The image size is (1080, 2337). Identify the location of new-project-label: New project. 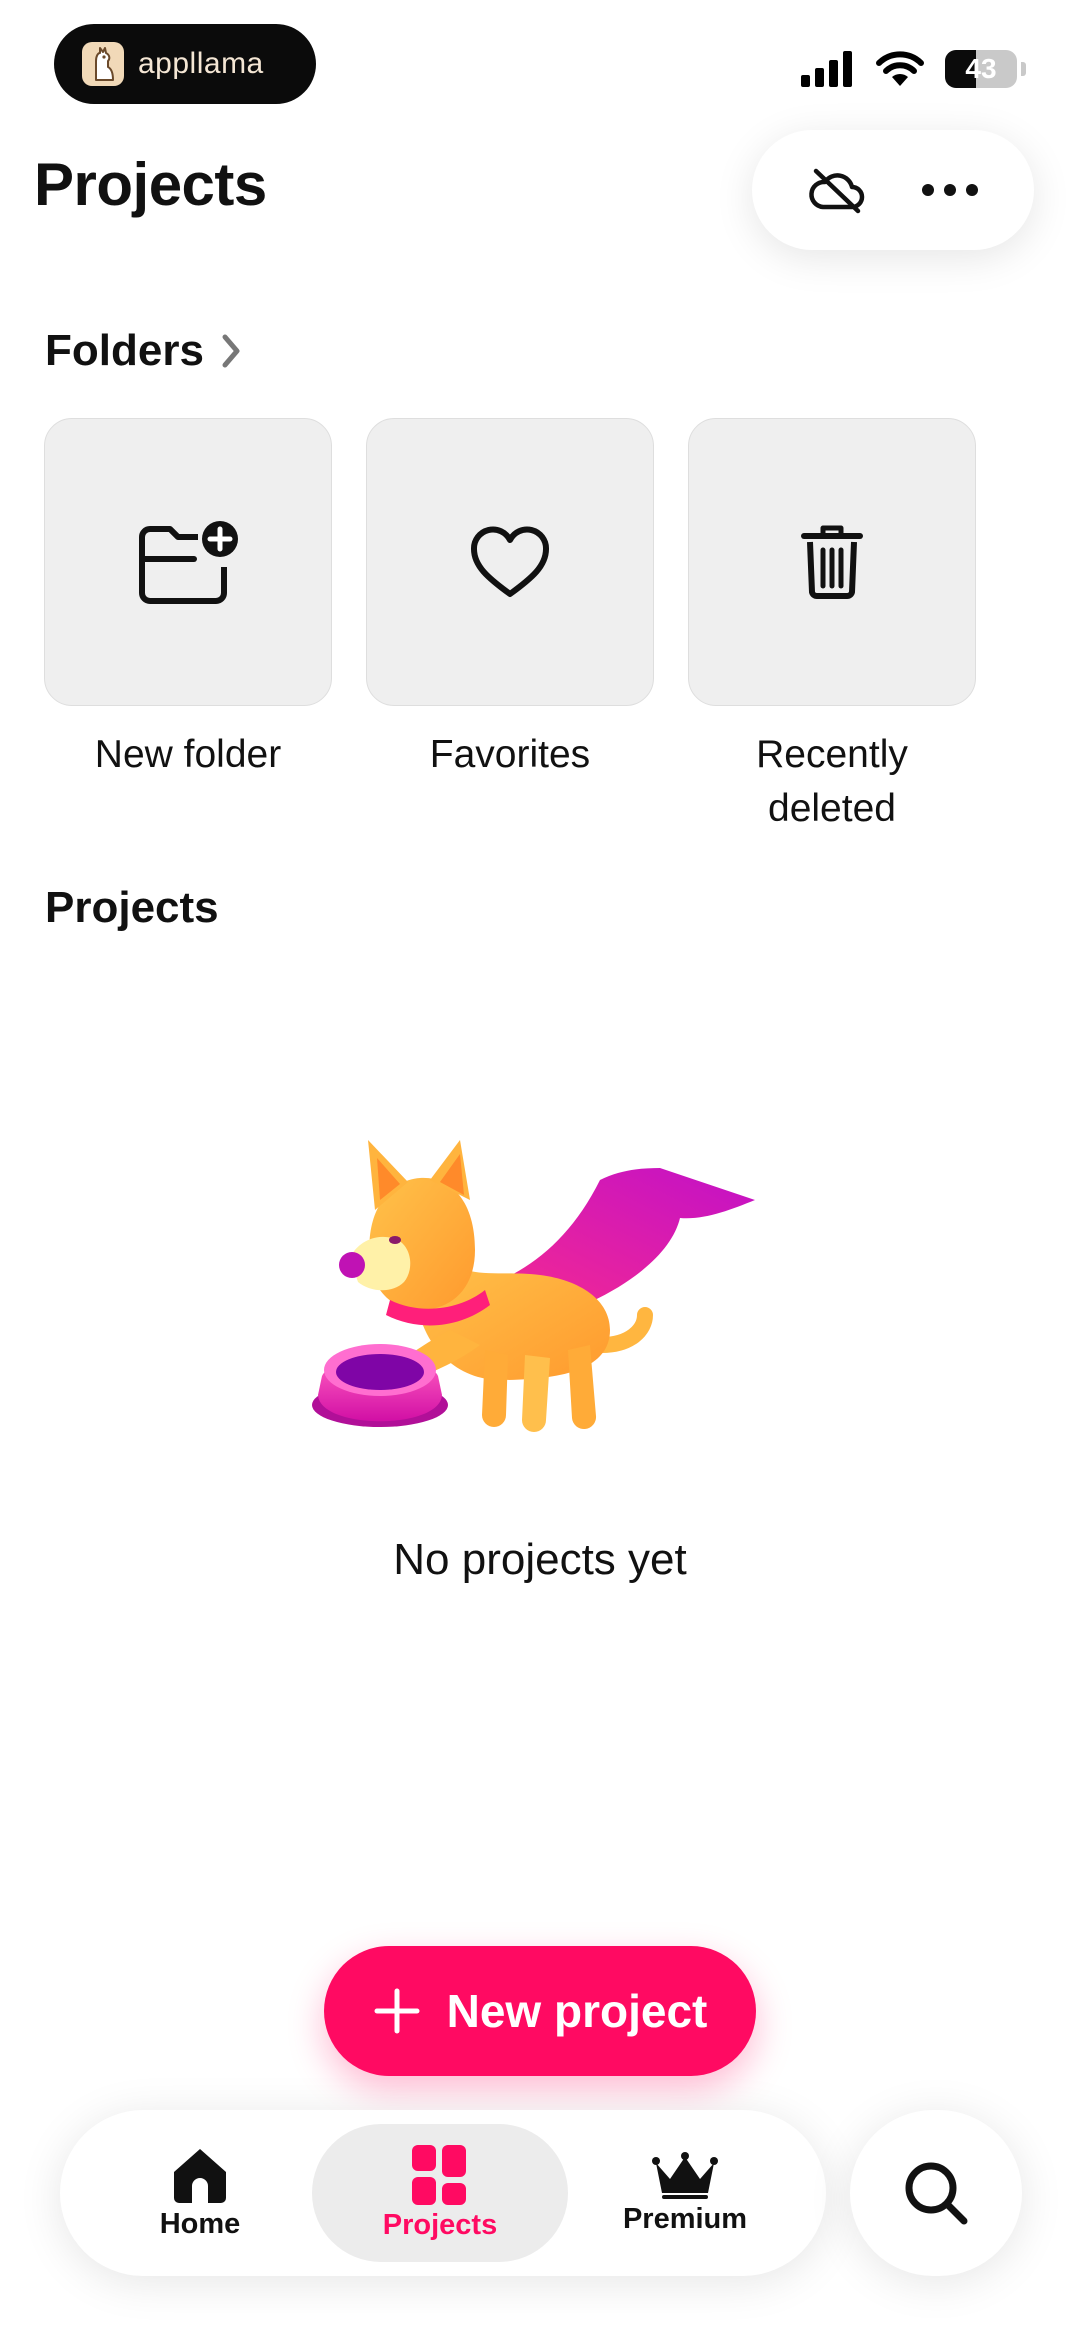
(577, 2011).